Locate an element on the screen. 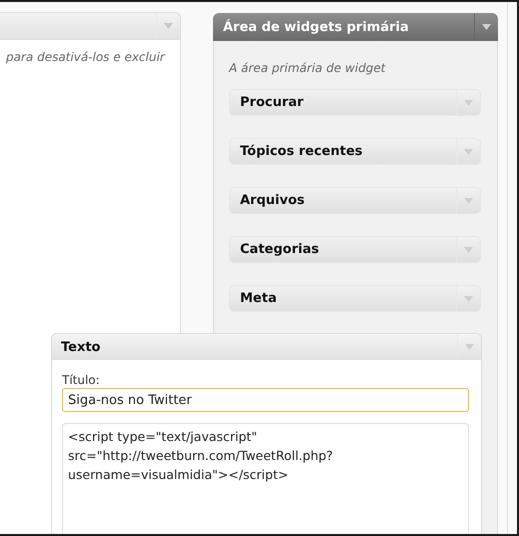  field-label: Título: is located at coordinates (81, 380).